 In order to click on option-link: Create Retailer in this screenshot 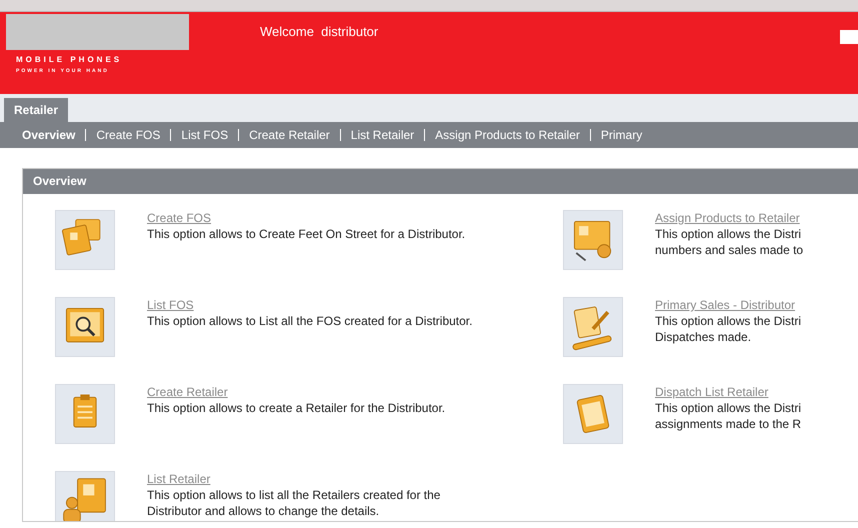, I will do `click(319, 392)`.